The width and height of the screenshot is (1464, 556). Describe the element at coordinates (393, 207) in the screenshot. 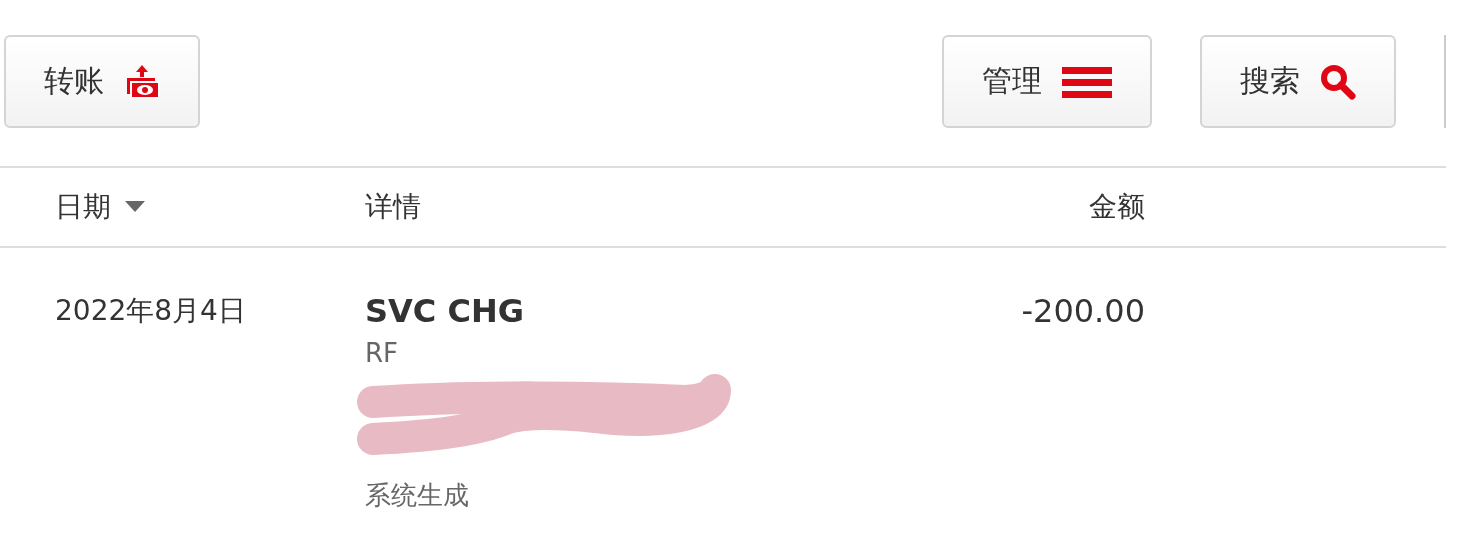

I see `column-header: 详情` at that location.